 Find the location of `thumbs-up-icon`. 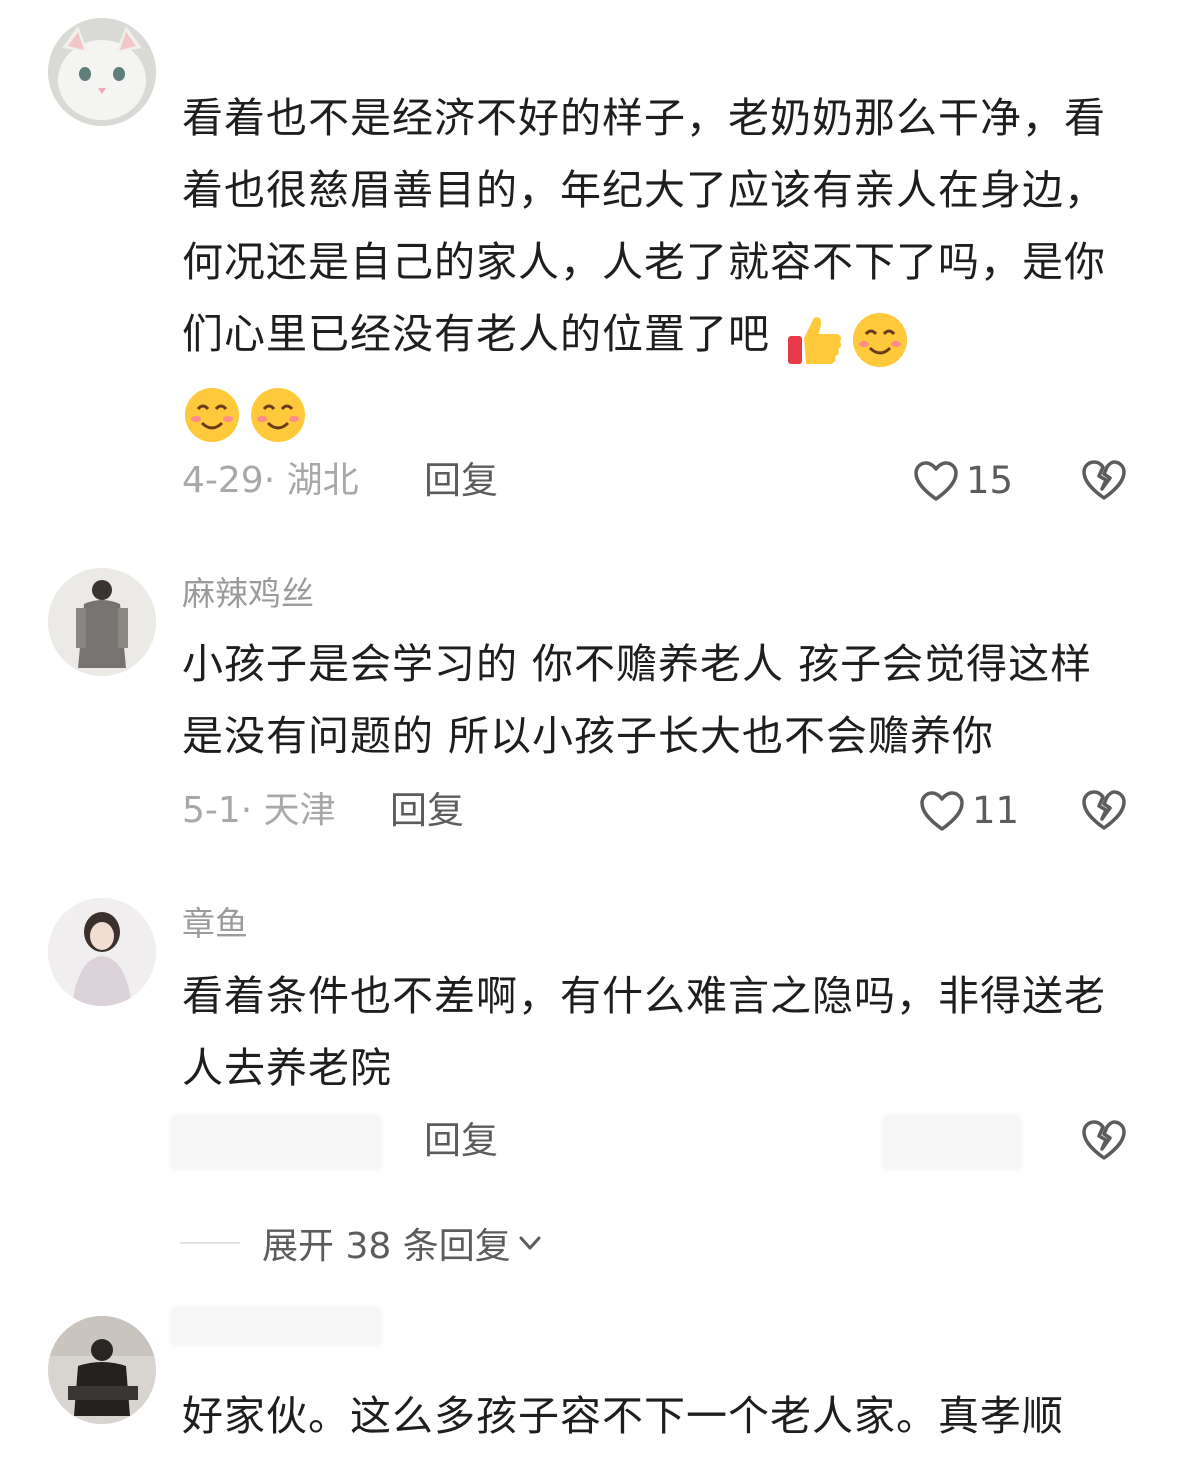

thumbs-up-icon is located at coordinates (814, 340).